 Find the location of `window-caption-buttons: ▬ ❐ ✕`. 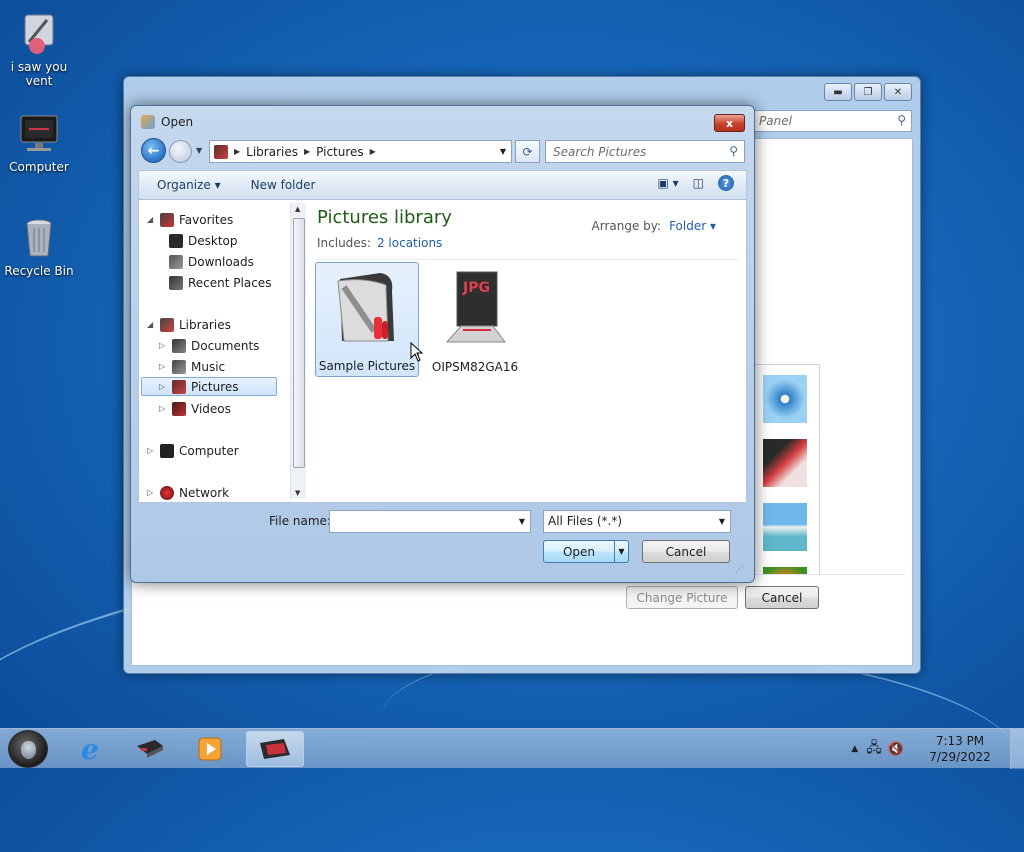

window-caption-buttons: ▬ ❐ ✕ is located at coordinates (868, 92).